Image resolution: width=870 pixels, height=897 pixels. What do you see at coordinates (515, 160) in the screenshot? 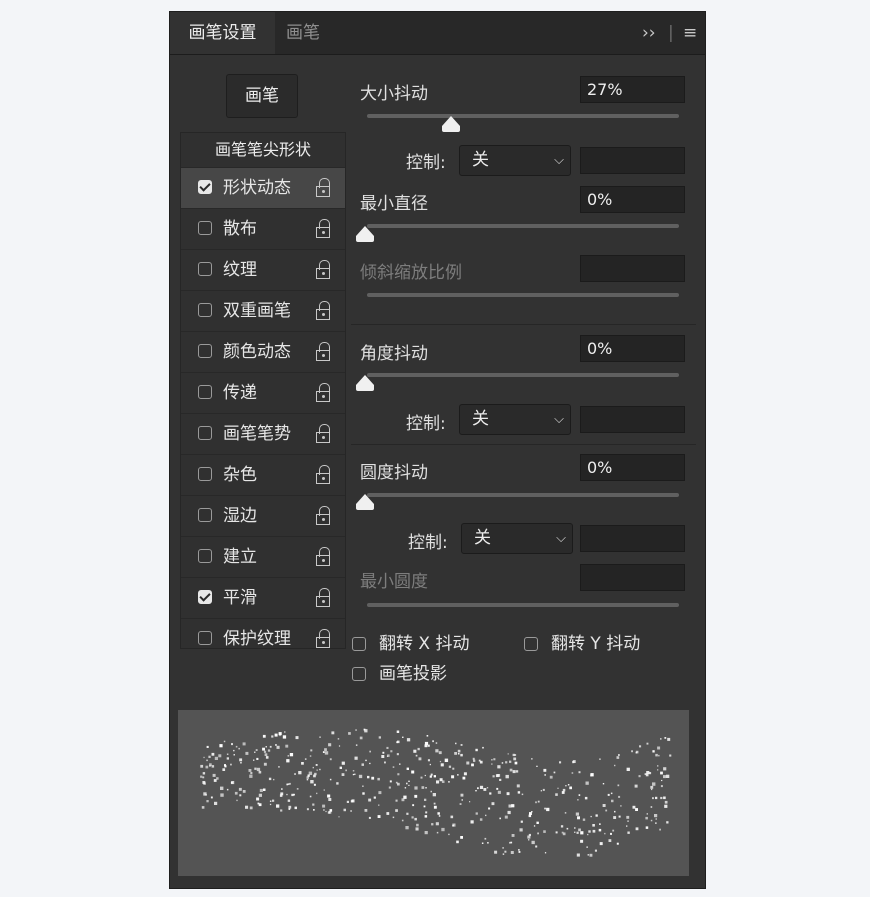
I see `size-control-select: 关 ⌵` at bounding box center [515, 160].